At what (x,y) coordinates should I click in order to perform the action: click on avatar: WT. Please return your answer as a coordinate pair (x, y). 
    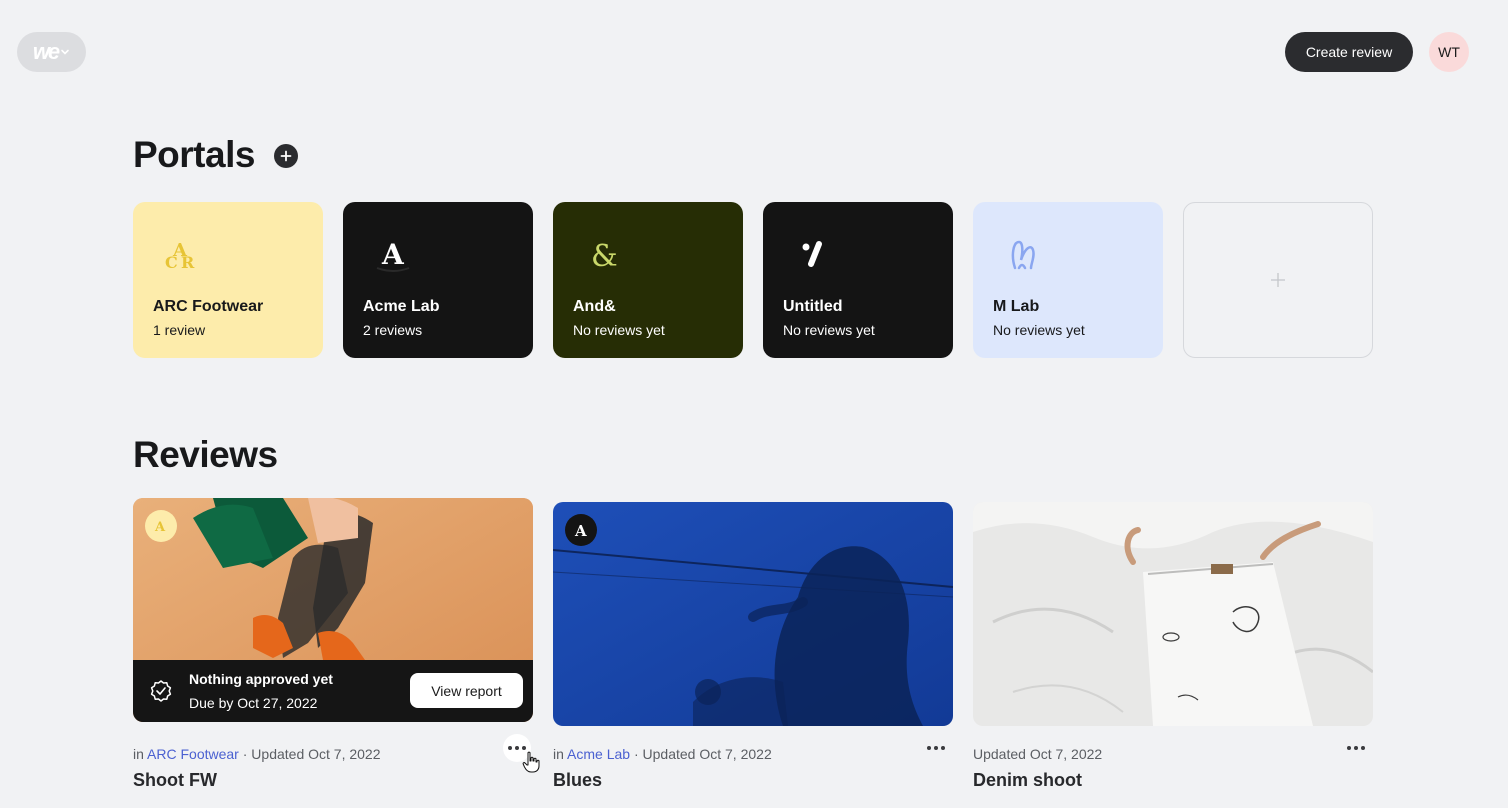
    Looking at the image, I should click on (1449, 52).